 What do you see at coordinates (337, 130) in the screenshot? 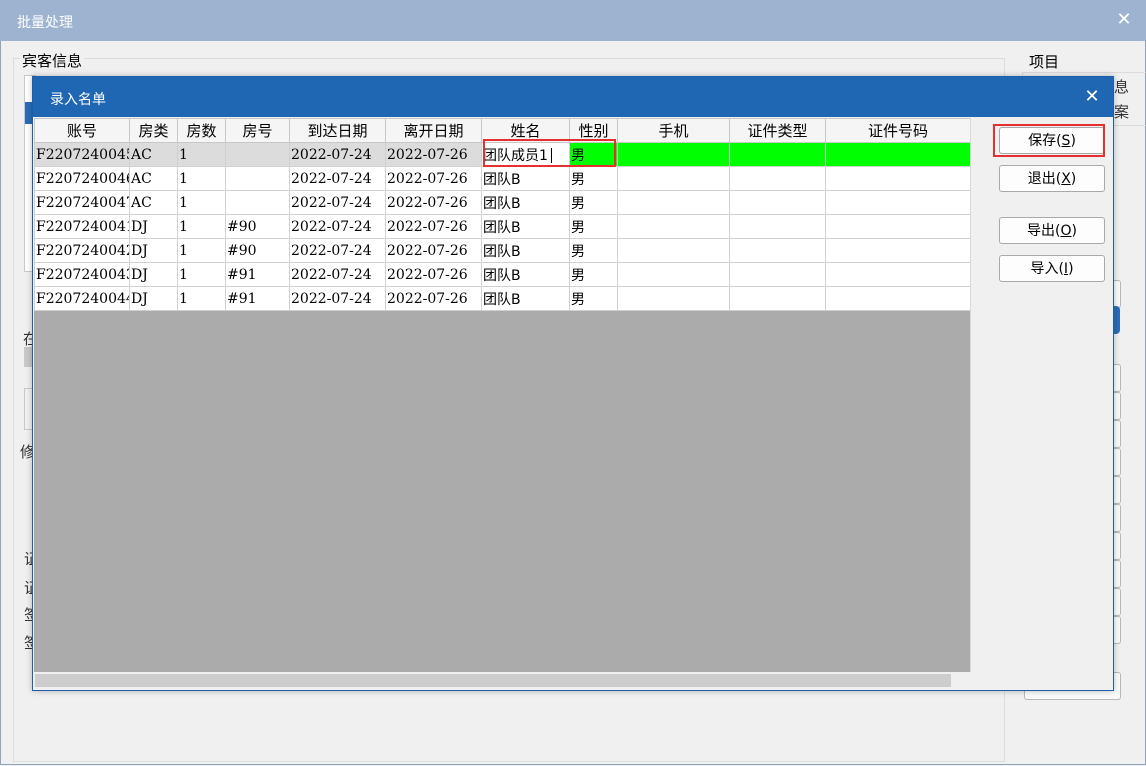
I see `column-header-arrival: 到达日期` at bounding box center [337, 130].